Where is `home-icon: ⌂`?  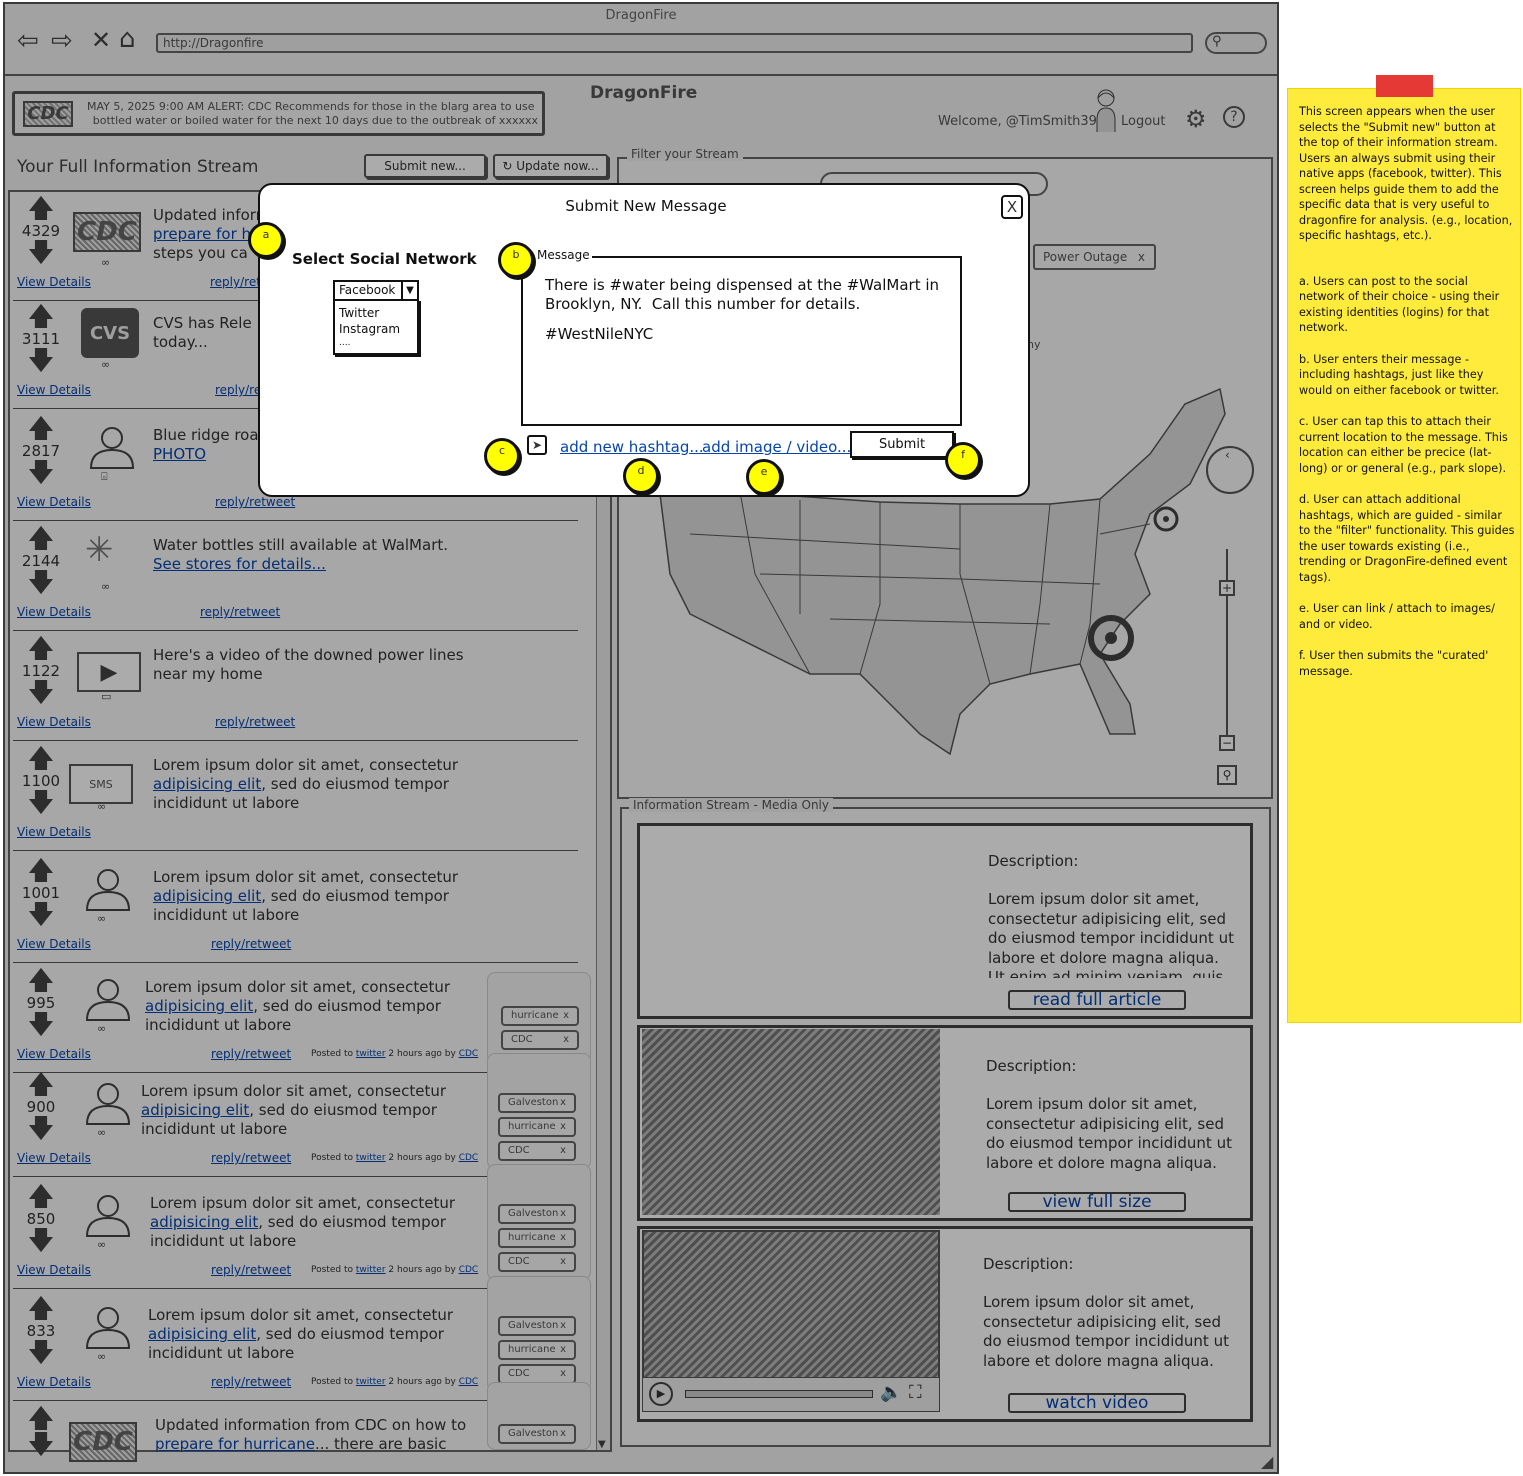
home-icon: ⌂ is located at coordinates (127, 39).